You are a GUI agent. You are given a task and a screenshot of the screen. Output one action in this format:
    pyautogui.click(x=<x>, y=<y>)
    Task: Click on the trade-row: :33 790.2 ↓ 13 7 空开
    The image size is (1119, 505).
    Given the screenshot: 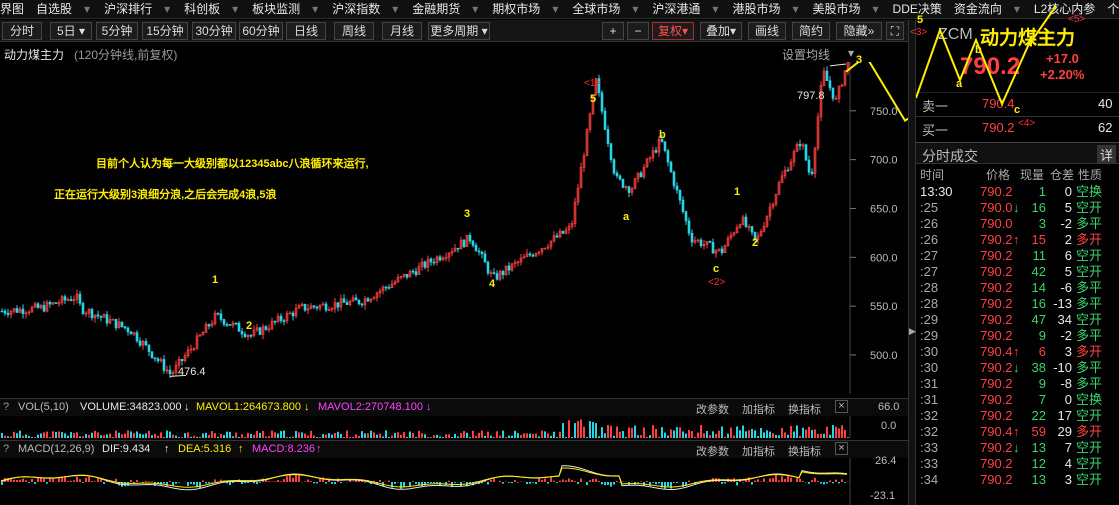 What is the action you would take?
    pyautogui.click(x=1017, y=447)
    